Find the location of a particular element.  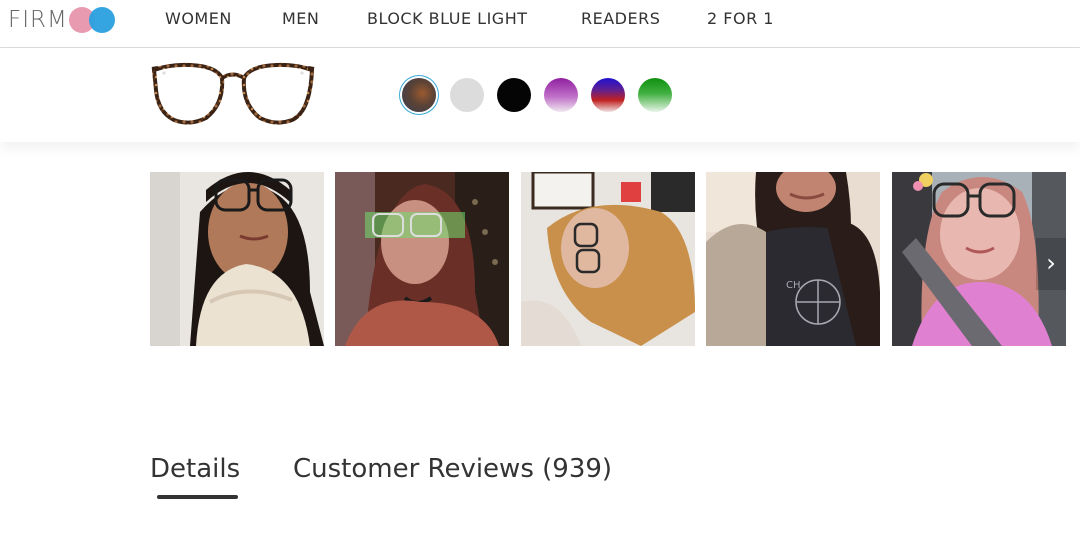

glasses-frame-icon is located at coordinates (233, 93).